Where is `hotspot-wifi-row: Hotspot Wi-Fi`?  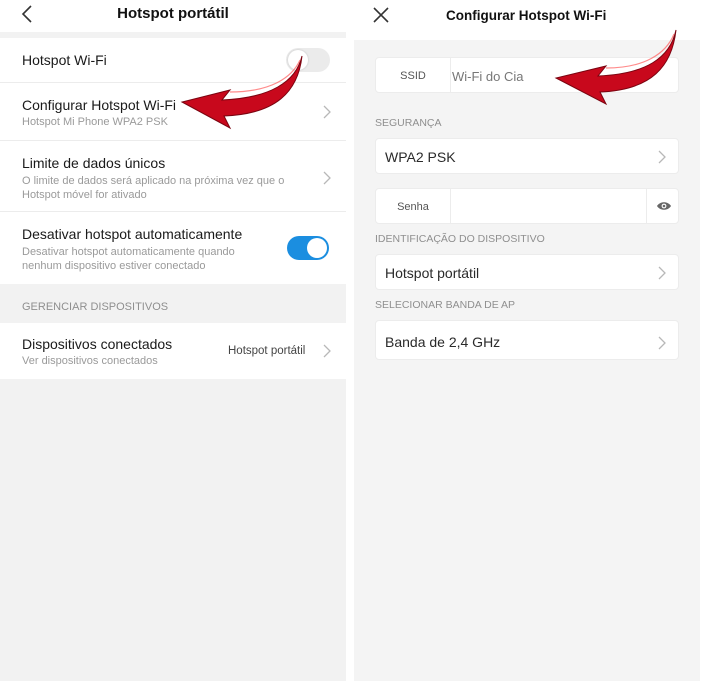 hotspot-wifi-row: Hotspot Wi-Fi is located at coordinates (173, 60).